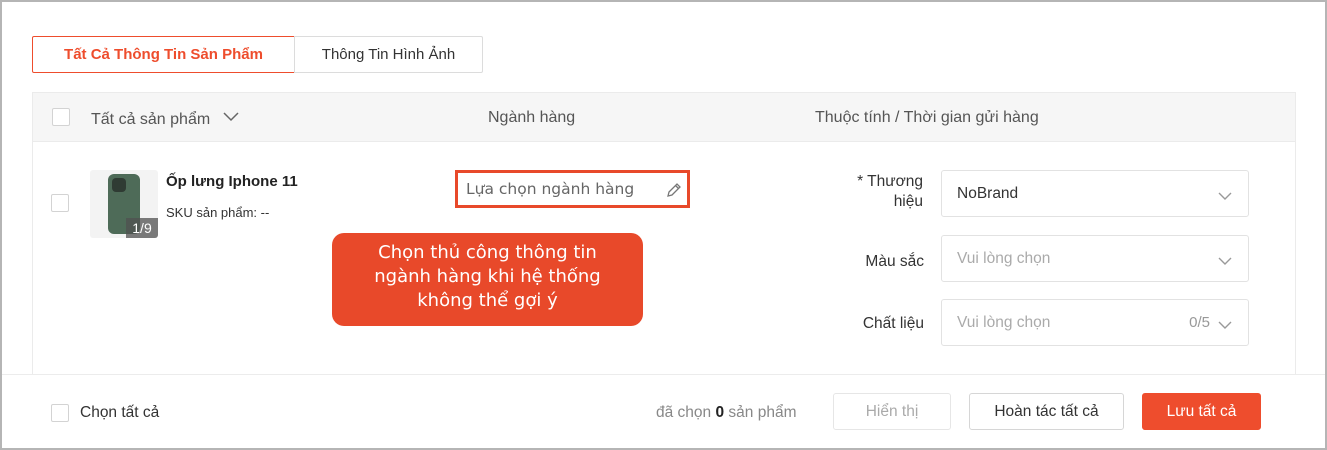 The image size is (1327, 450). What do you see at coordinates (762, 412) in the screenshot?
I see `selected-suffix: sản phẩm` at bounding box center [762, 412].